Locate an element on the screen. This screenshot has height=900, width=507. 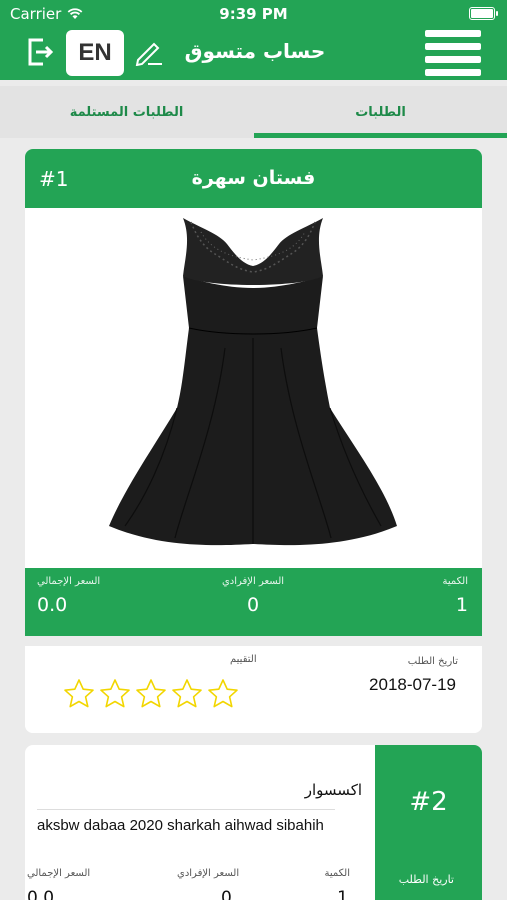
edit-icon is located at coordinates (149, 52).